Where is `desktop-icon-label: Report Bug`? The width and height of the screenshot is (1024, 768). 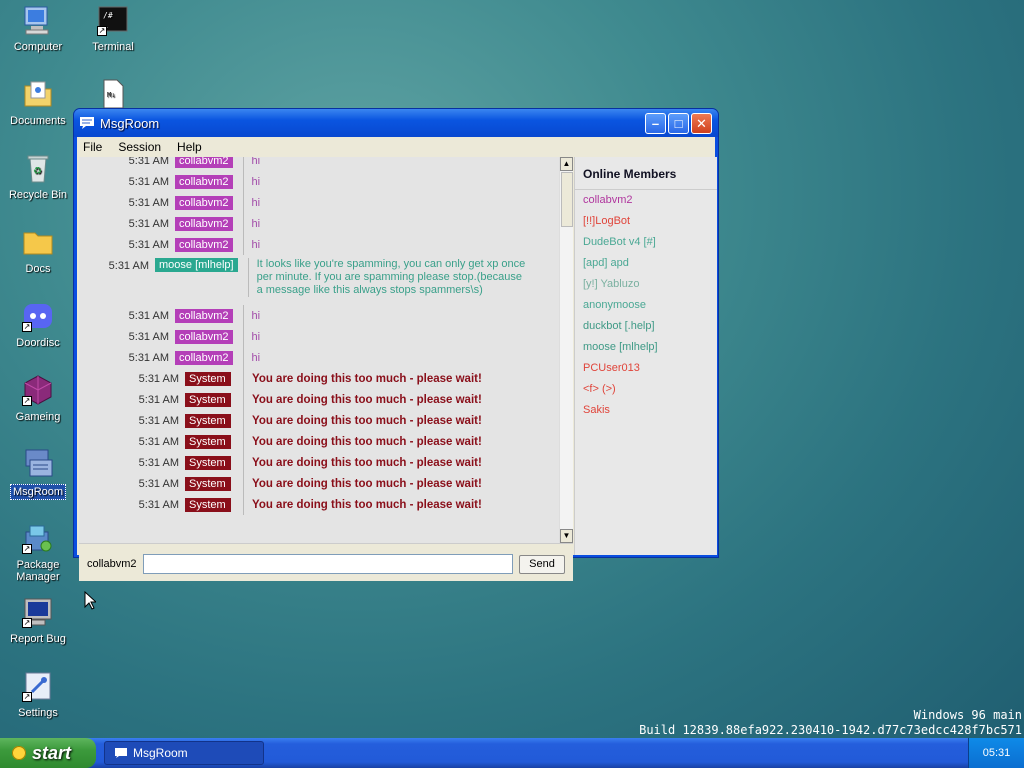
desktop-icon-label: Report Bug is located at coordinates (38, 639).